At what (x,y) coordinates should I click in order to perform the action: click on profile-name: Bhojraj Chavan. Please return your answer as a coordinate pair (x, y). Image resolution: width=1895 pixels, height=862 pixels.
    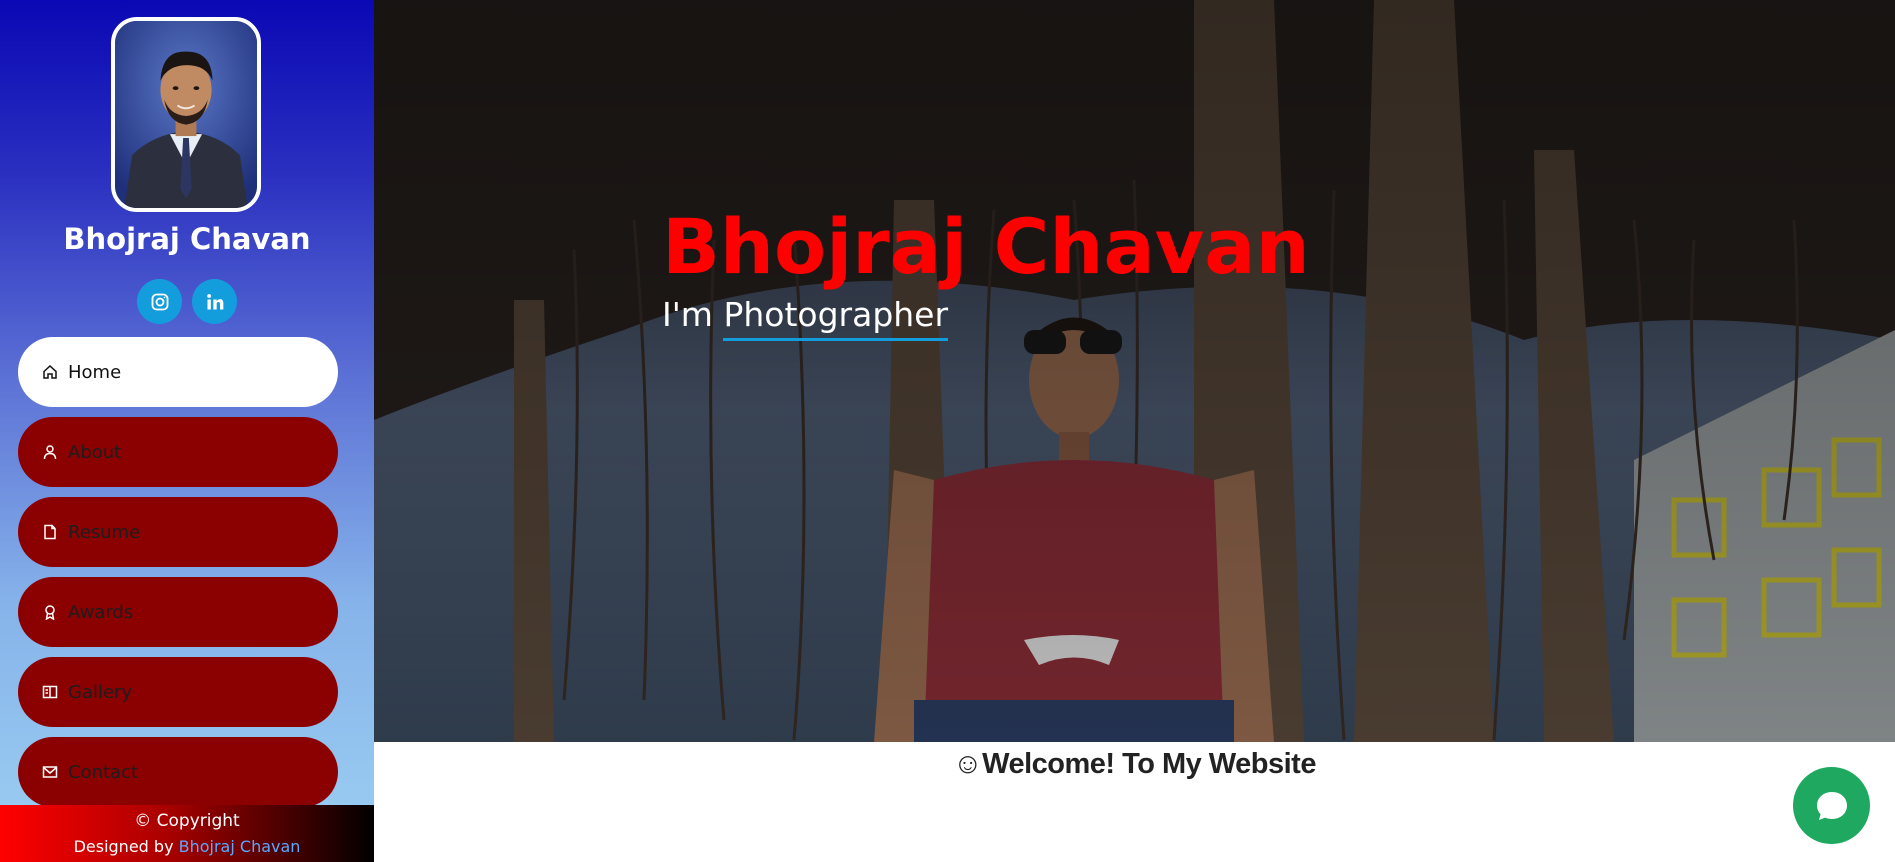
    Looking at the image, I should click on (187, 239).